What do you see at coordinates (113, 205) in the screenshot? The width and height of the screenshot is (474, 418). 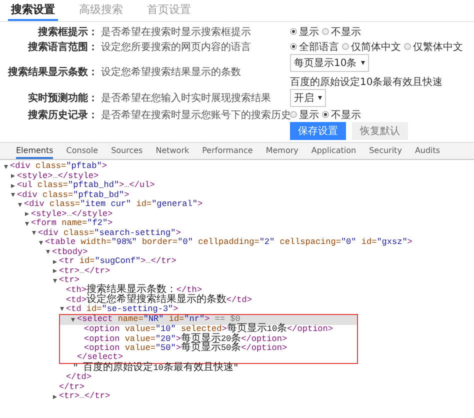 I see `dom-node-code: <div class="item cur" id="general">` at bounding box center [113, 205].